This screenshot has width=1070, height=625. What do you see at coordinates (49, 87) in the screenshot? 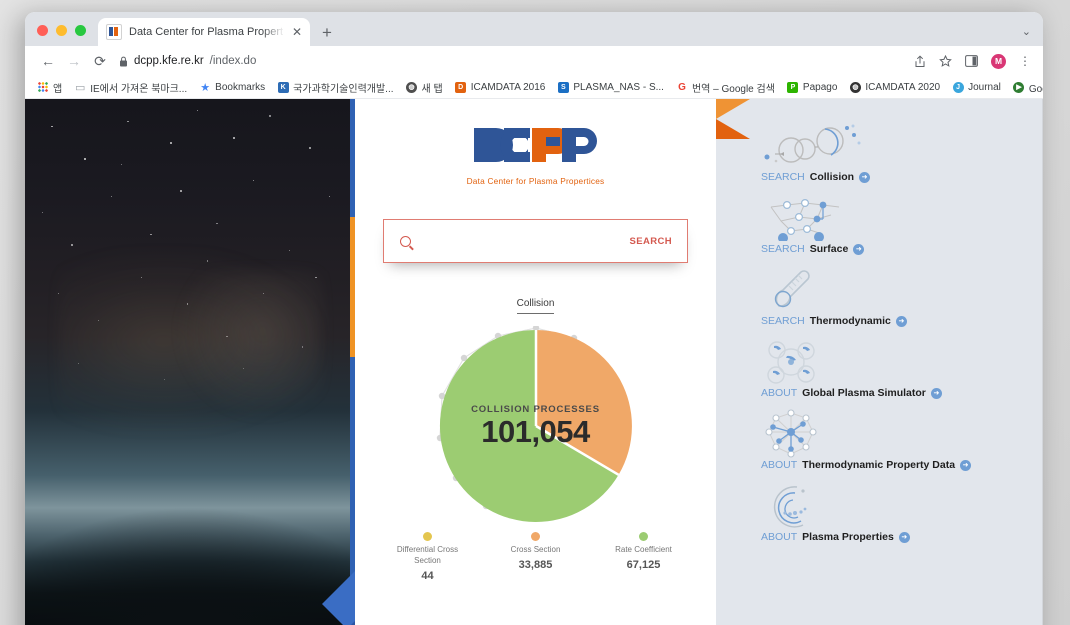
I see `bookmark-apps: 앱` at bounding box center [49, 87].